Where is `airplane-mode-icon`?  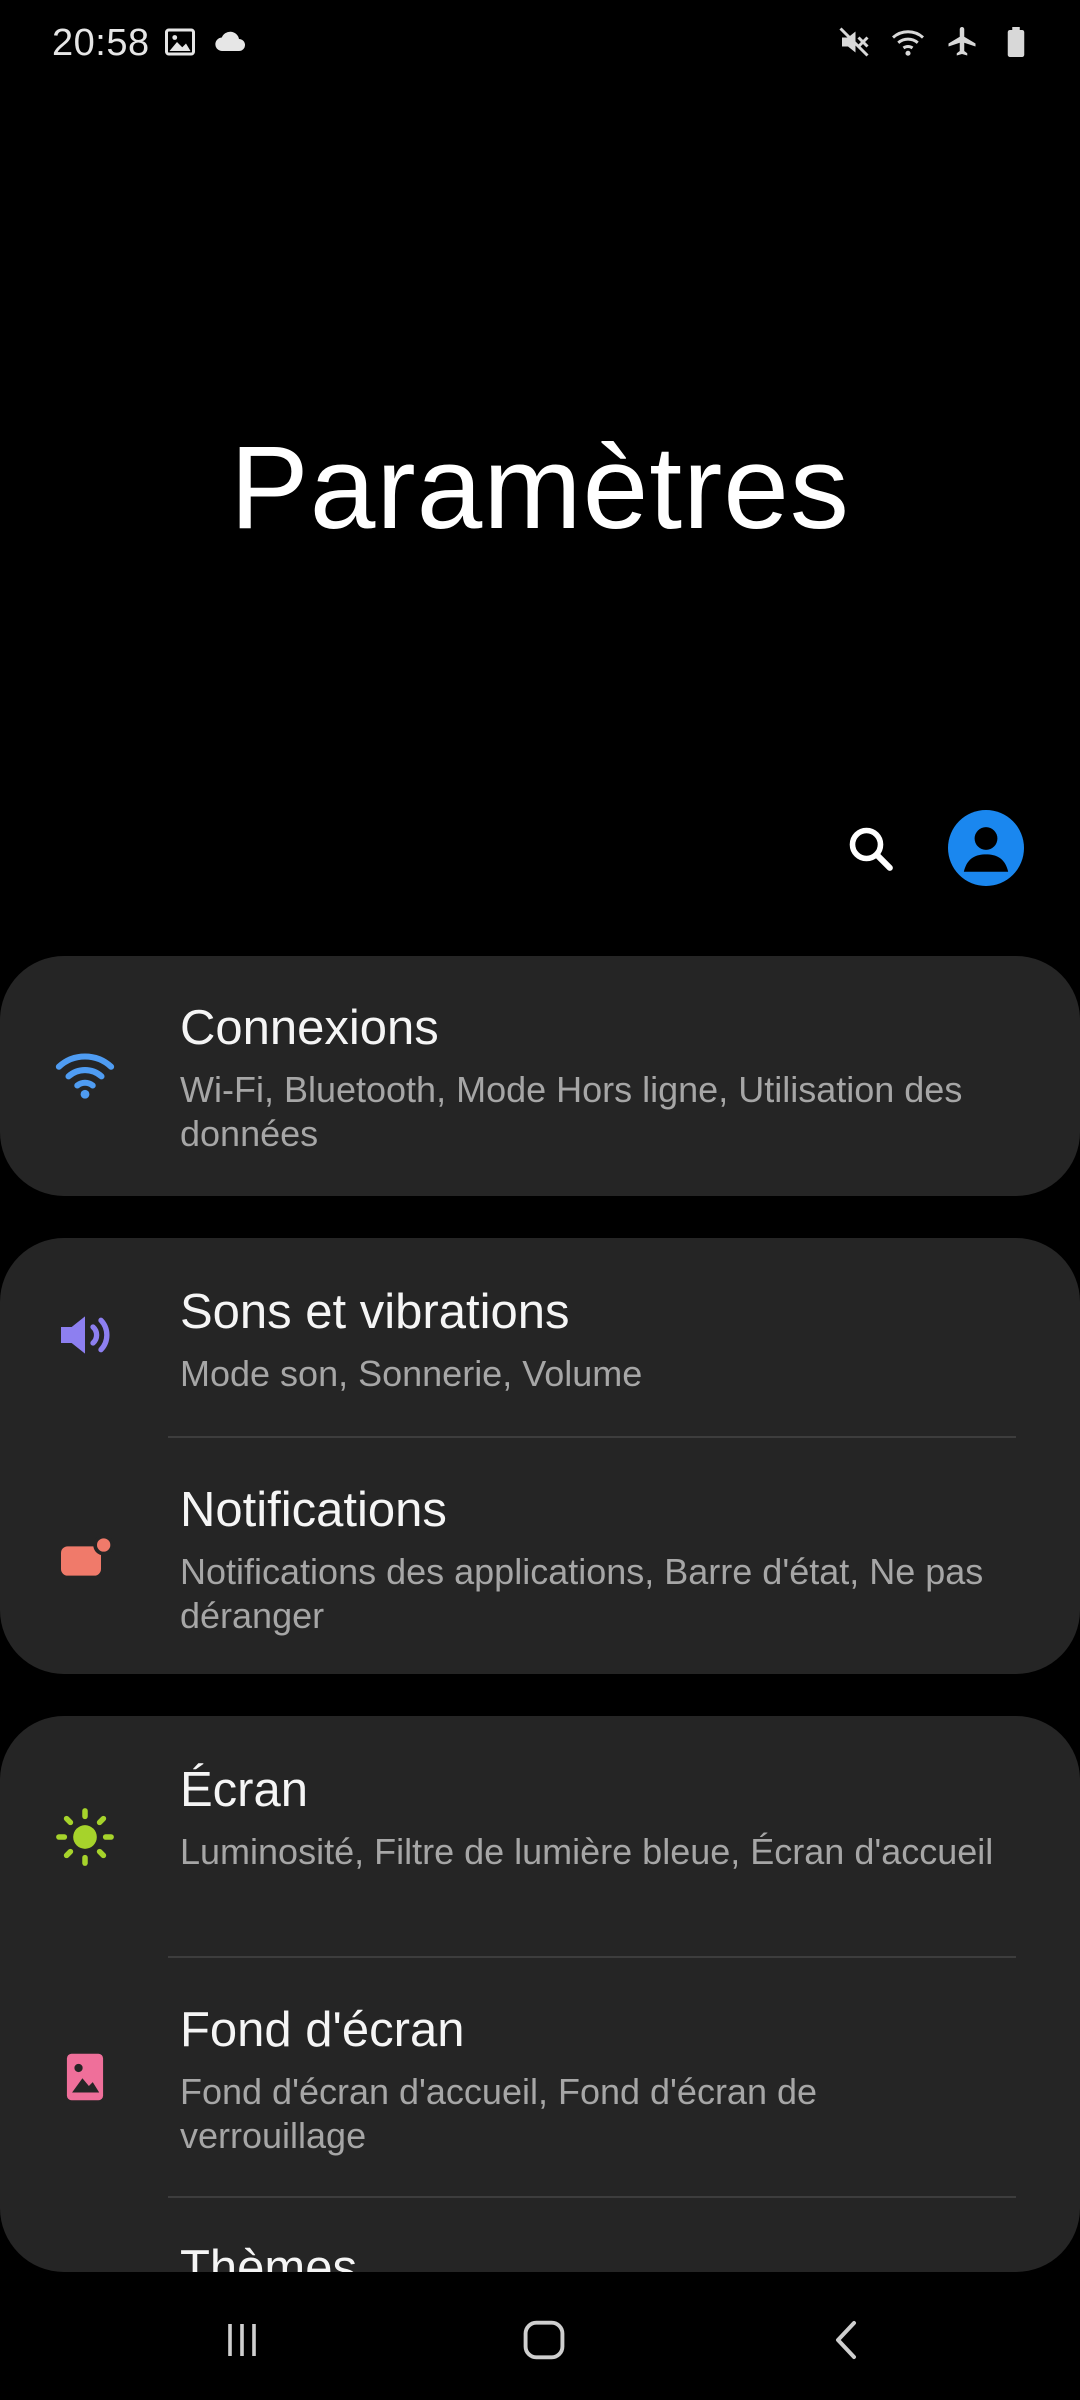
airplane-mode-icon is located at coordinates (962, 41).